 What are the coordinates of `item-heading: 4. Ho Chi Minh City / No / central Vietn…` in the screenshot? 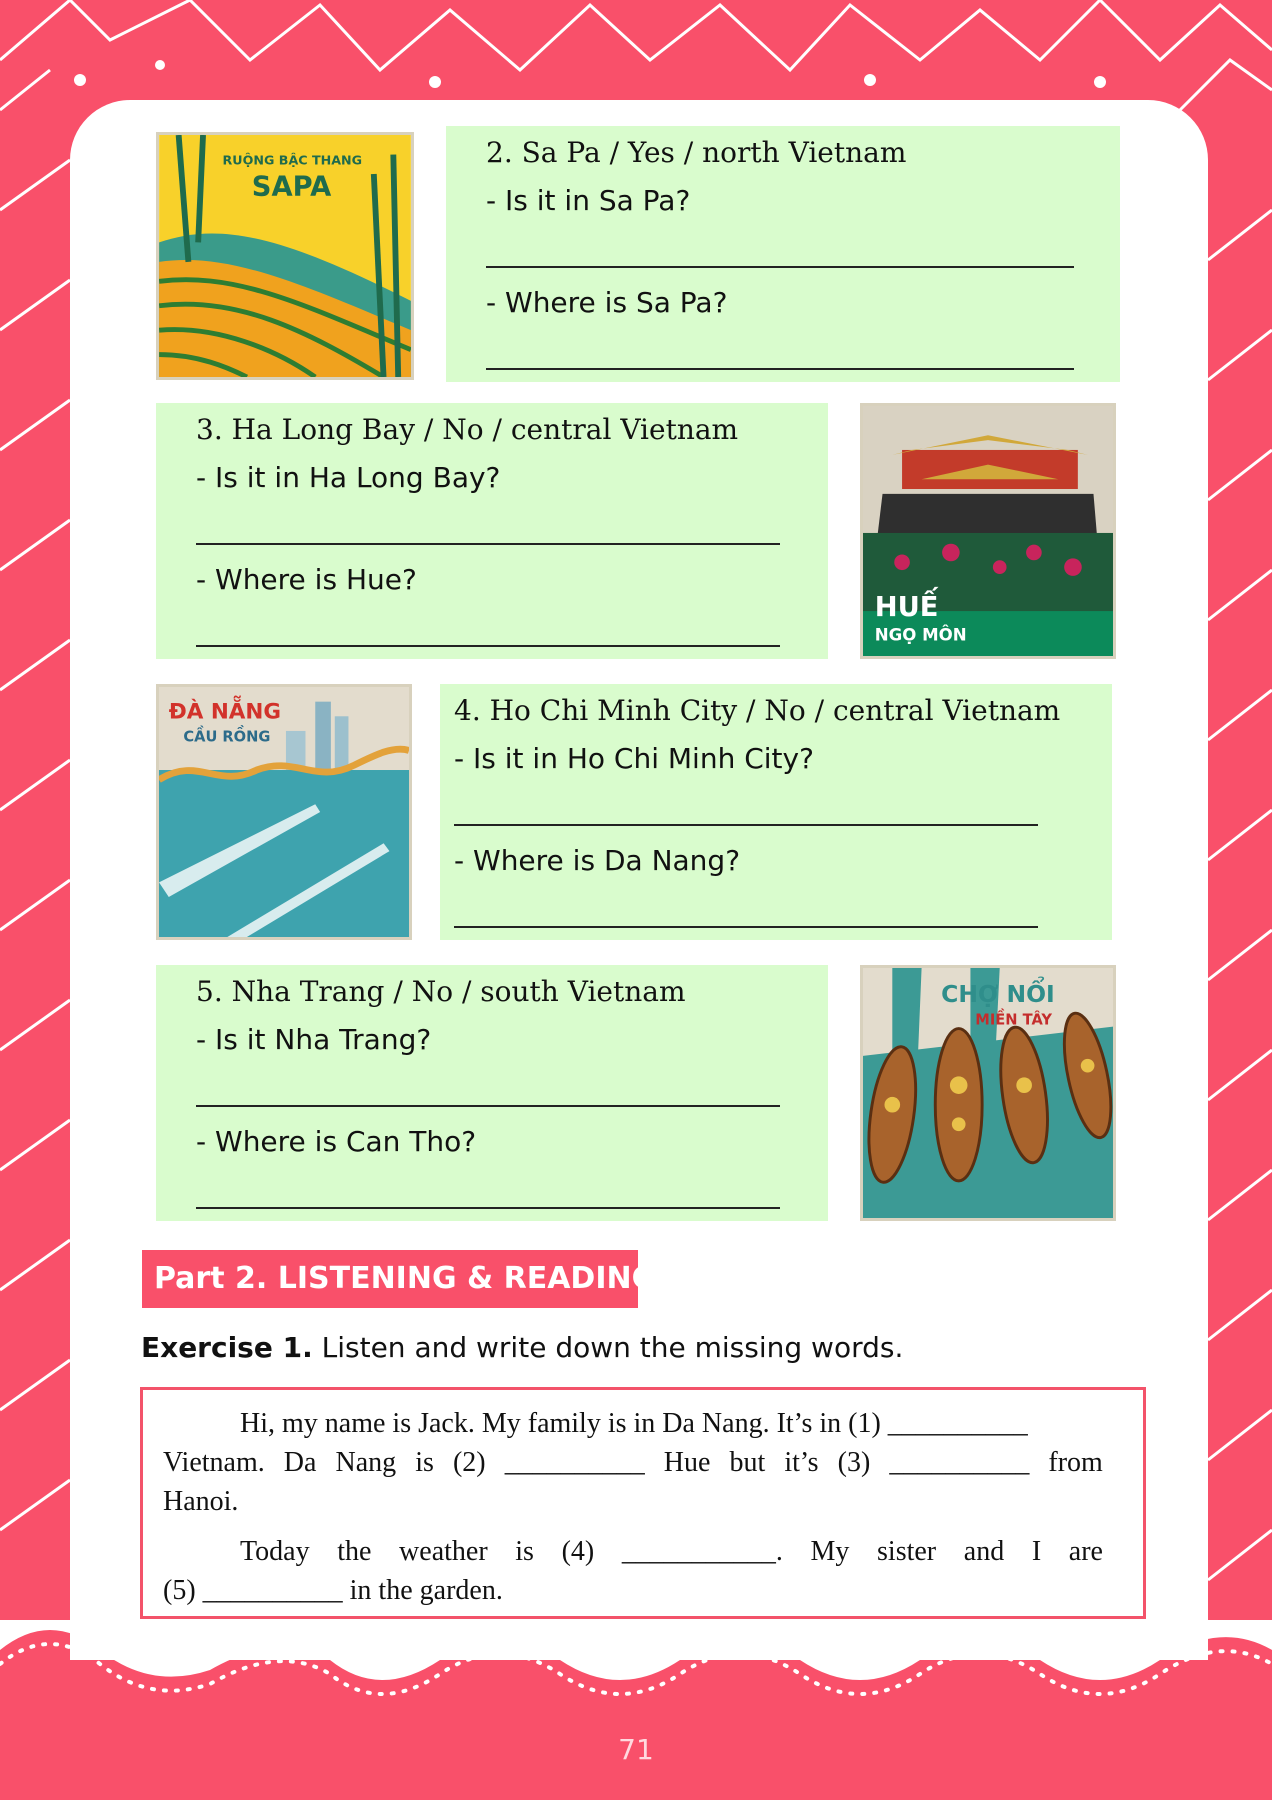 It's located at (757, 710).